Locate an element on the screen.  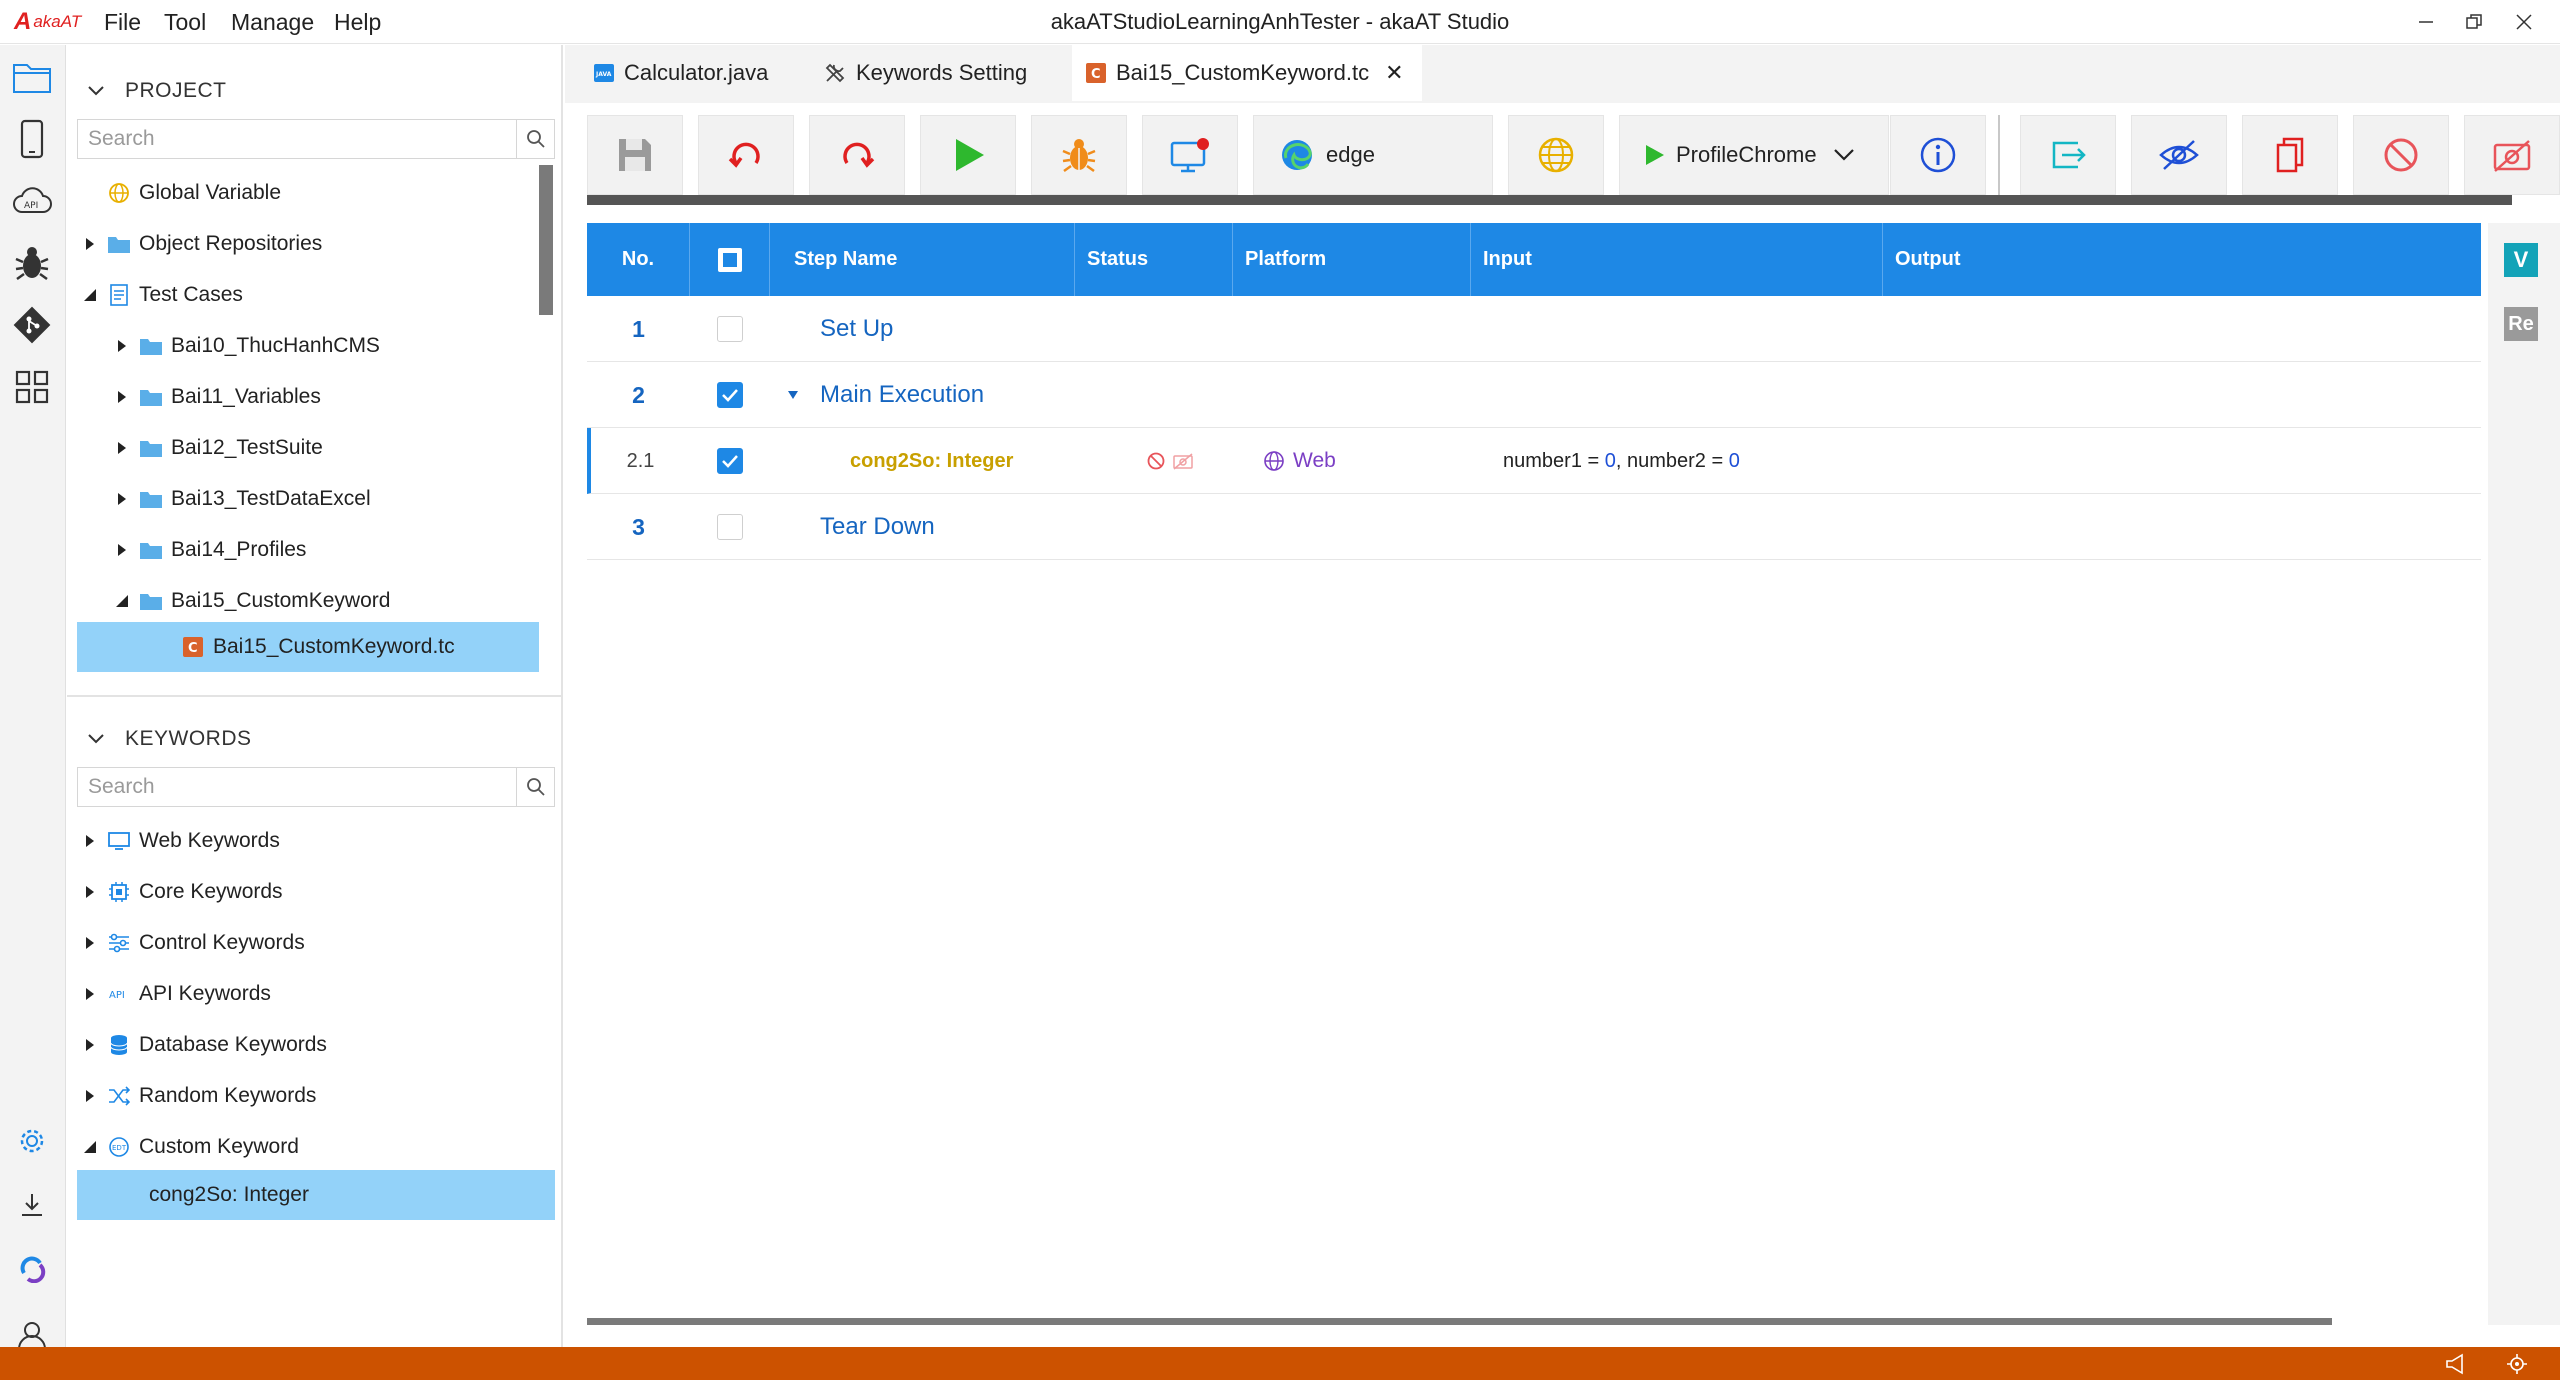
settings-button is located at coordinates (32, 1141).